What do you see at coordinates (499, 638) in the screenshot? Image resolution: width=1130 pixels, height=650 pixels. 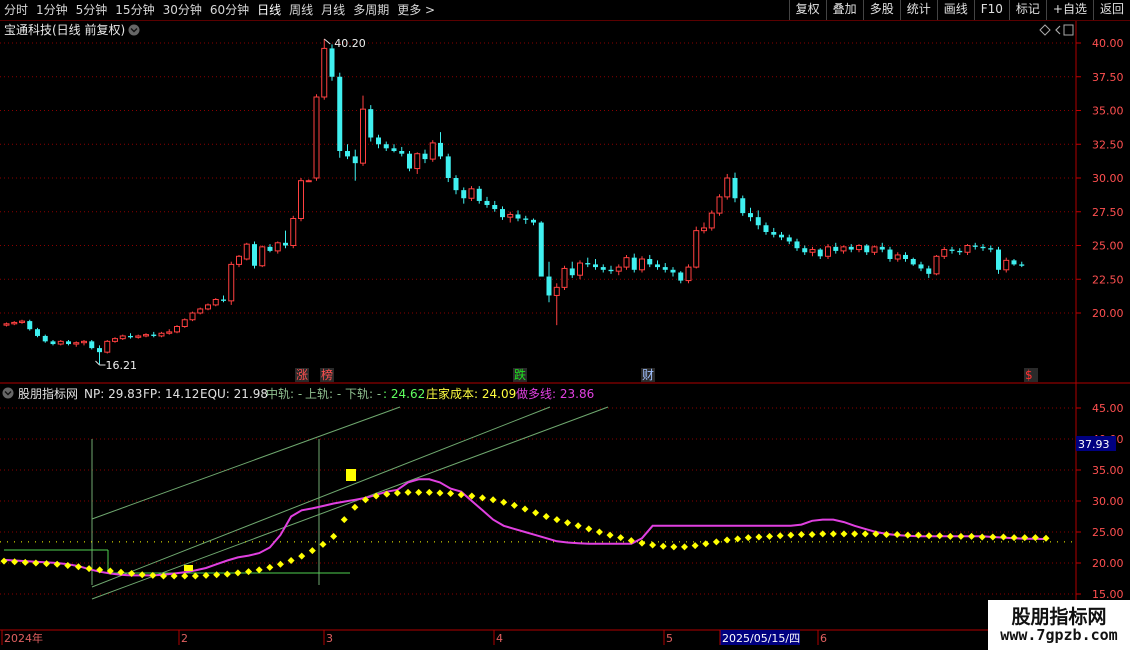 I see `x-tick-label: 4` at bounding box center [499, 638].